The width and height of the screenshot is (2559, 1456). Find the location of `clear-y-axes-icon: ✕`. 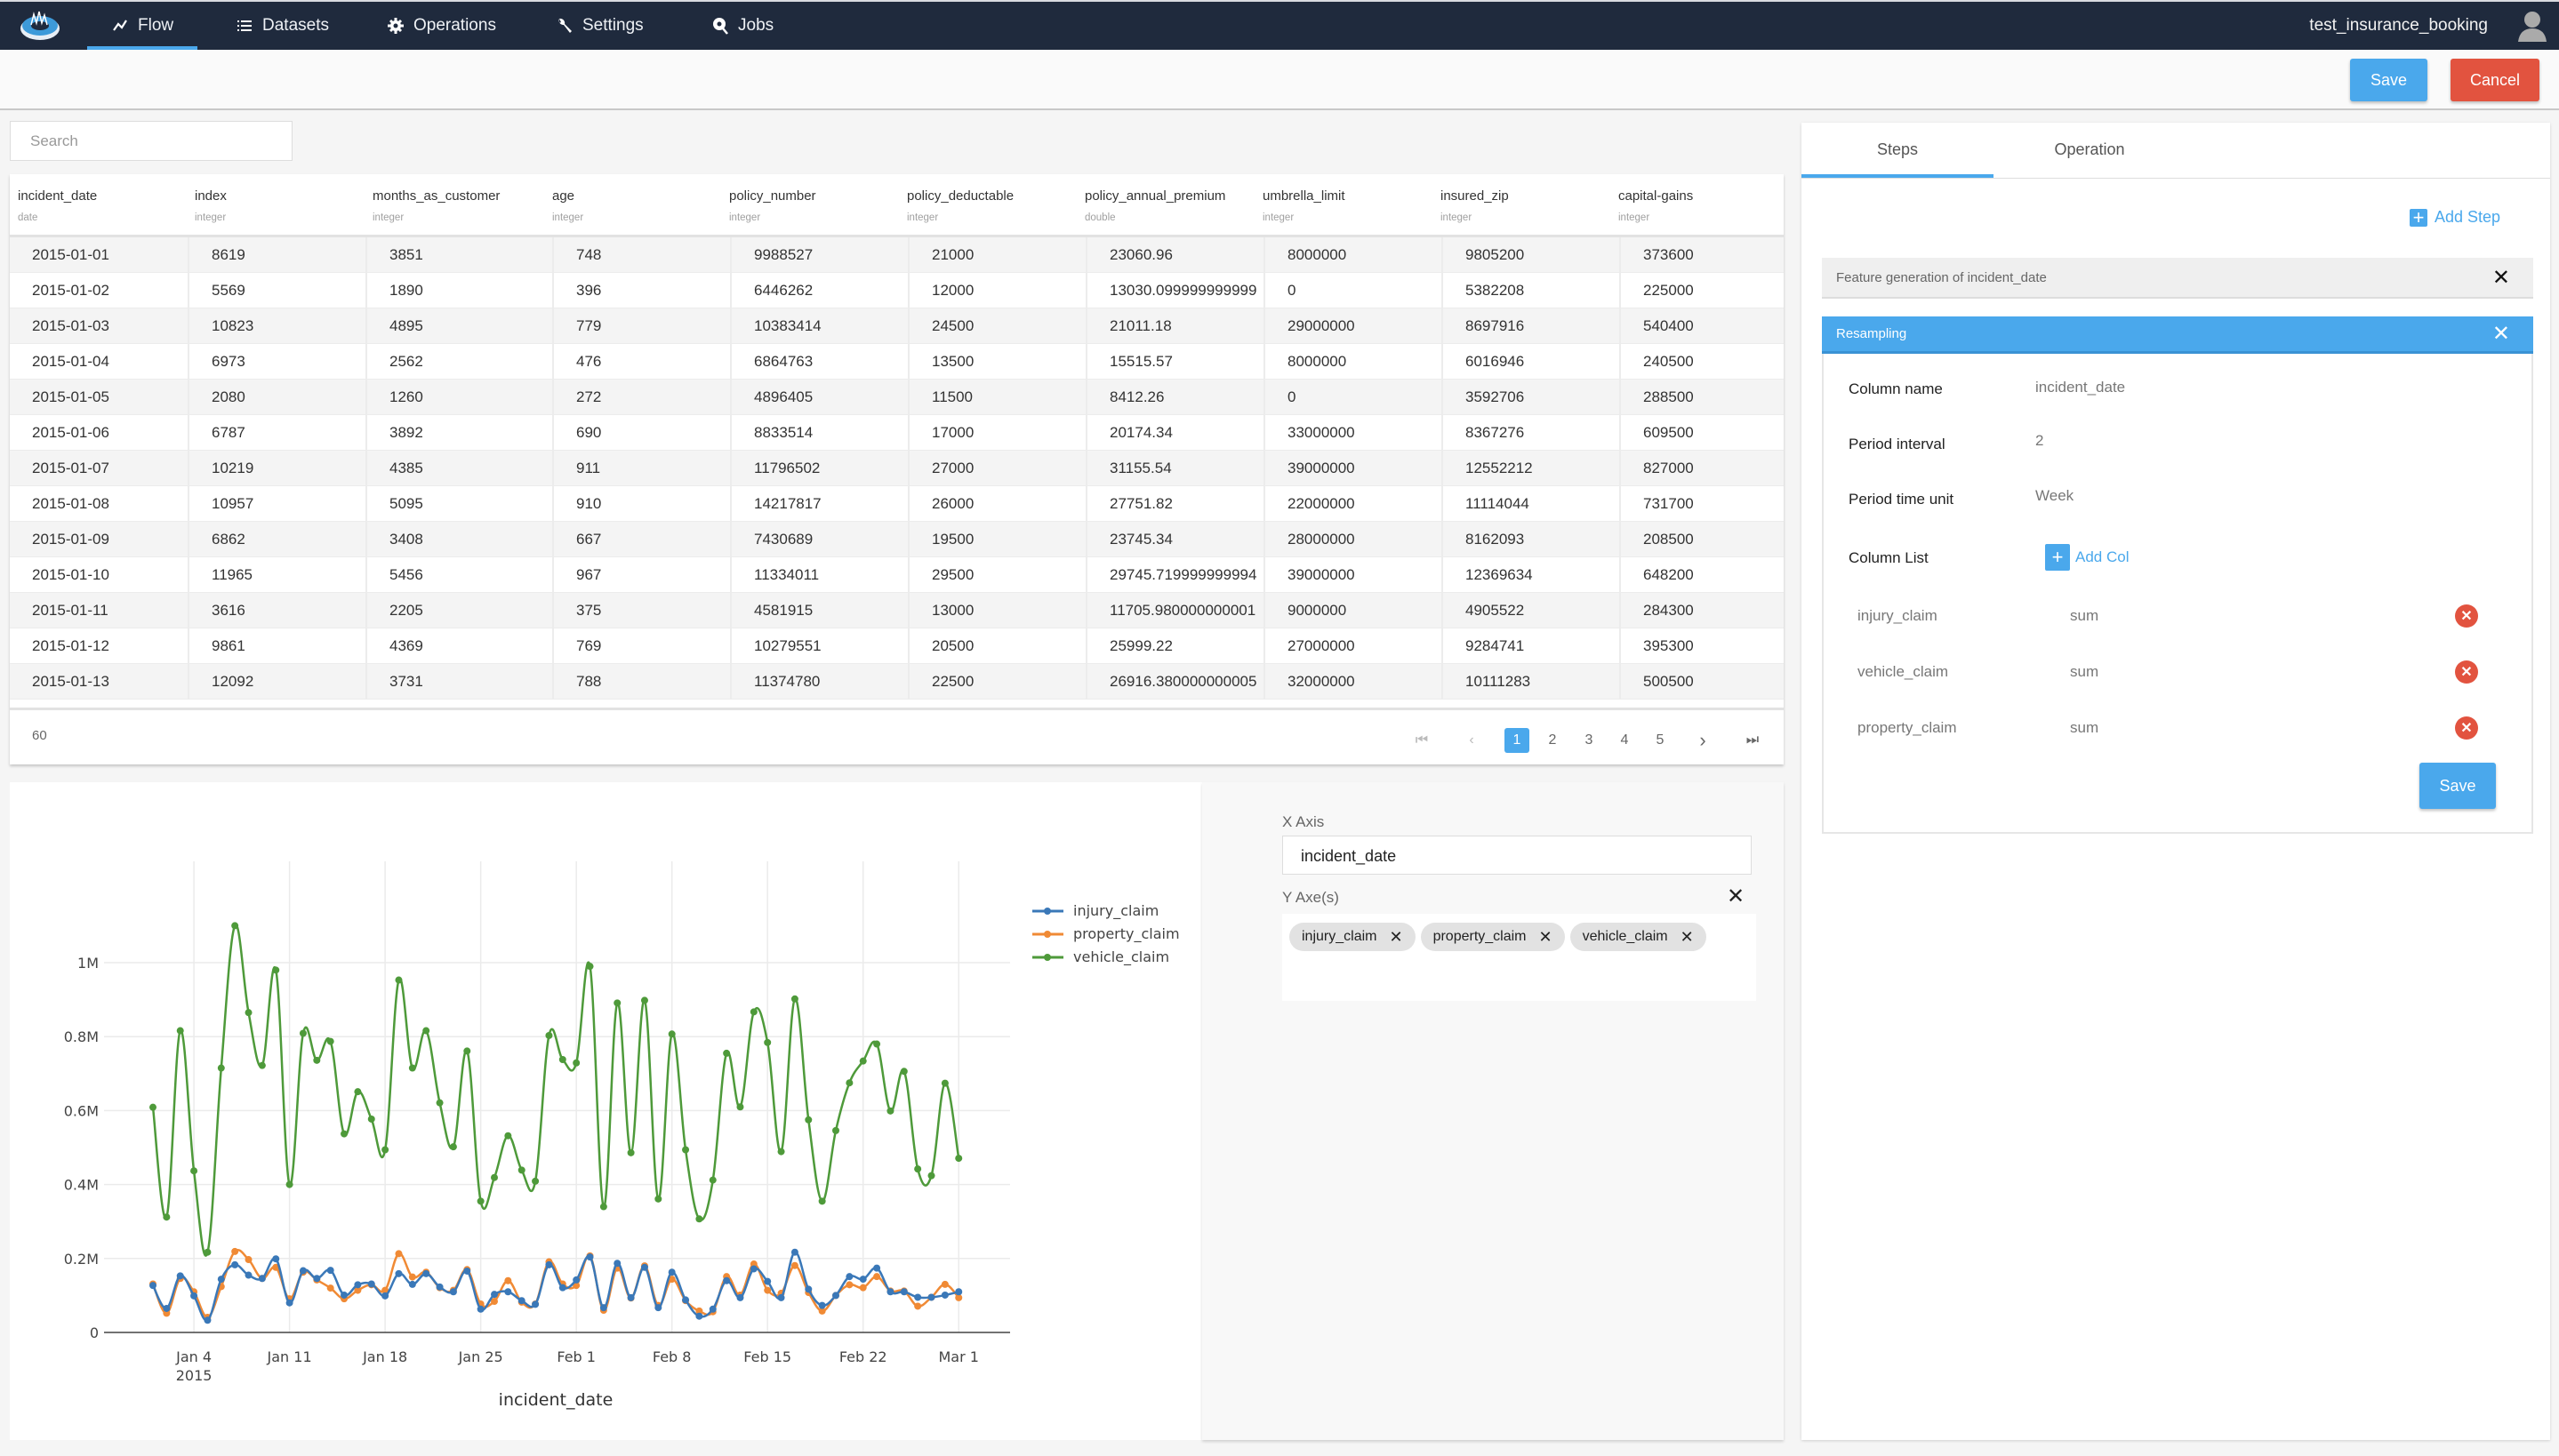

clear-y-axes-icon: ✕ is located at coordinates (1736, 896).